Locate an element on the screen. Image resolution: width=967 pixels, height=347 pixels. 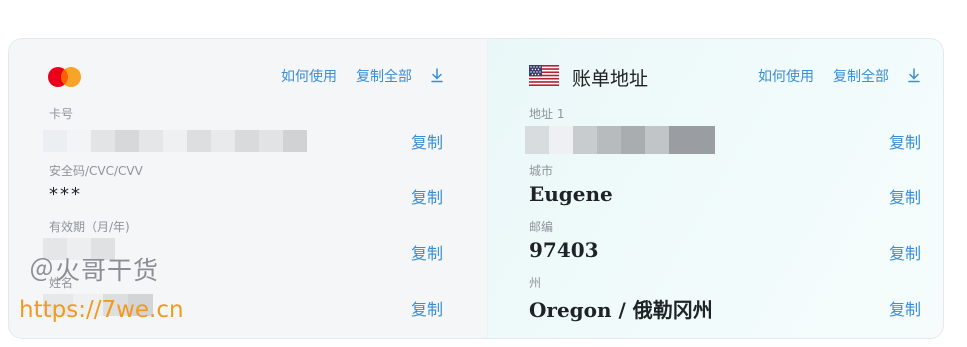
mastercard-logo-icon is located at coordinates (64, 77).